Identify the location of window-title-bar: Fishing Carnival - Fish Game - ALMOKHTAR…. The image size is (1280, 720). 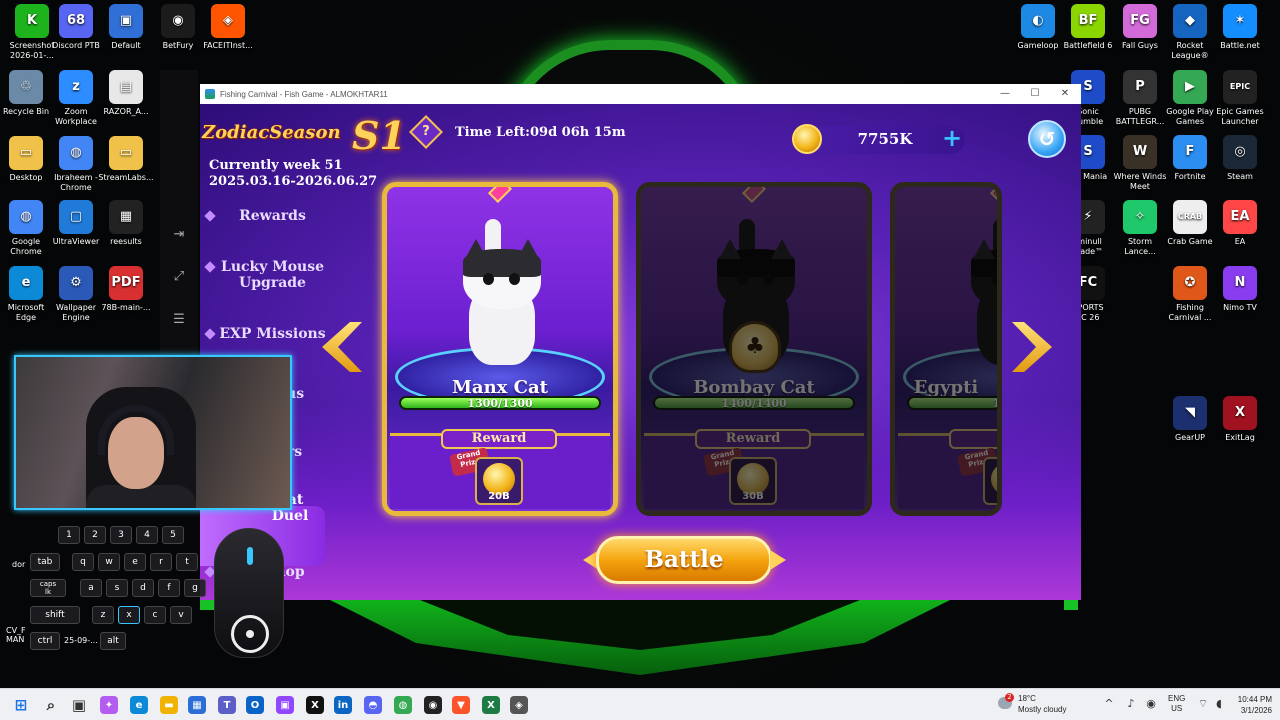
(640, 94).